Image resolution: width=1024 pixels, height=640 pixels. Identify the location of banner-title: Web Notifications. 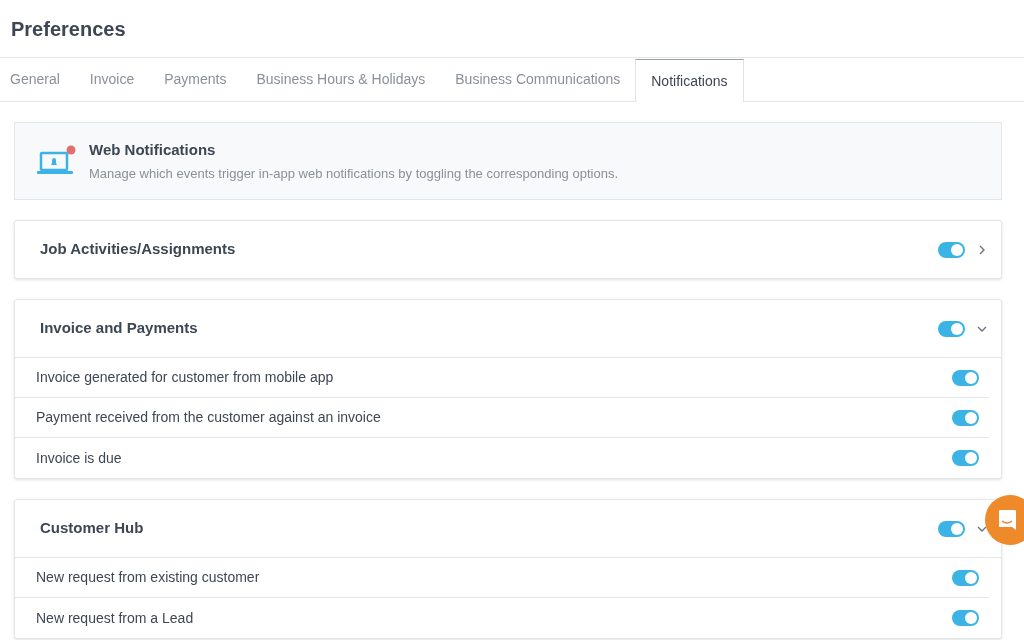
(153, 149).